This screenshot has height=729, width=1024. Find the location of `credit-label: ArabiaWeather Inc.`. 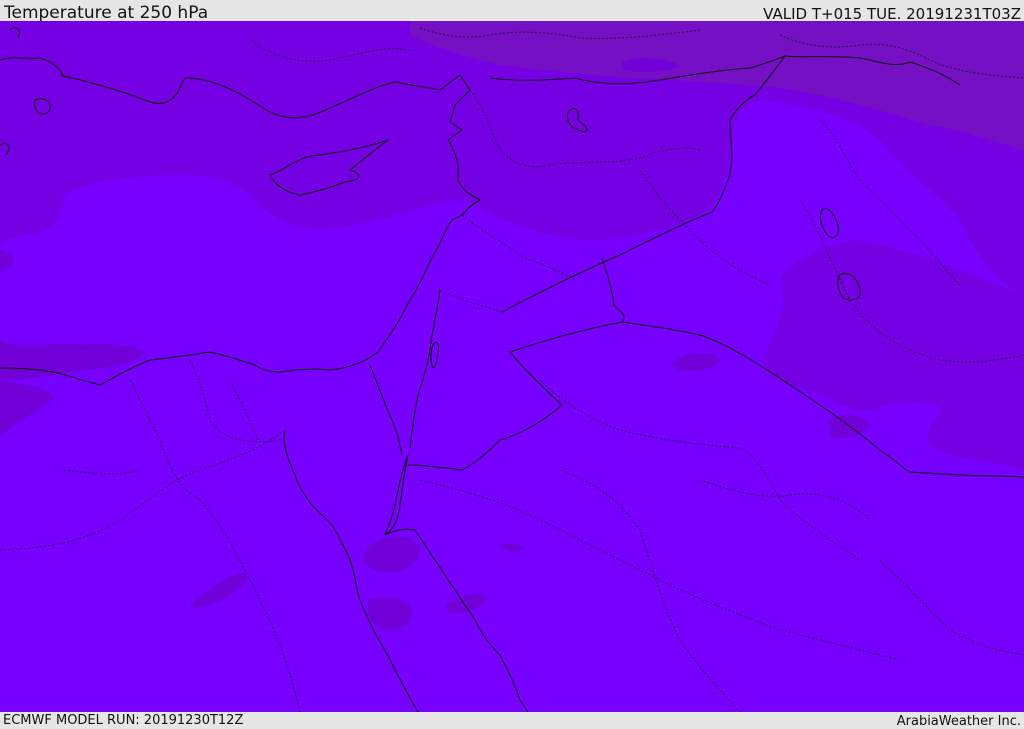

credit-label: ArabiaWeather Inc. is located at coordinates (958, 721).